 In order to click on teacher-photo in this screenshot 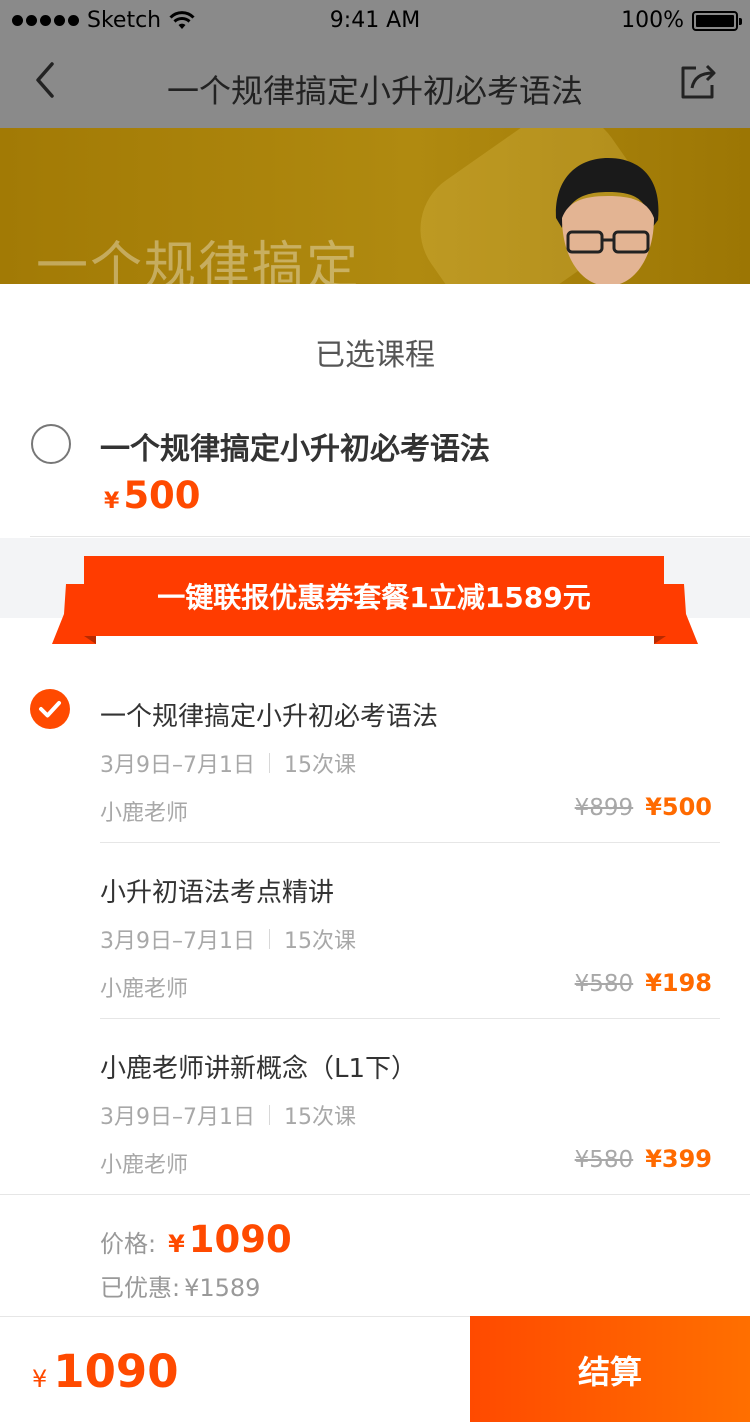, I will do `click(607, 221)`.